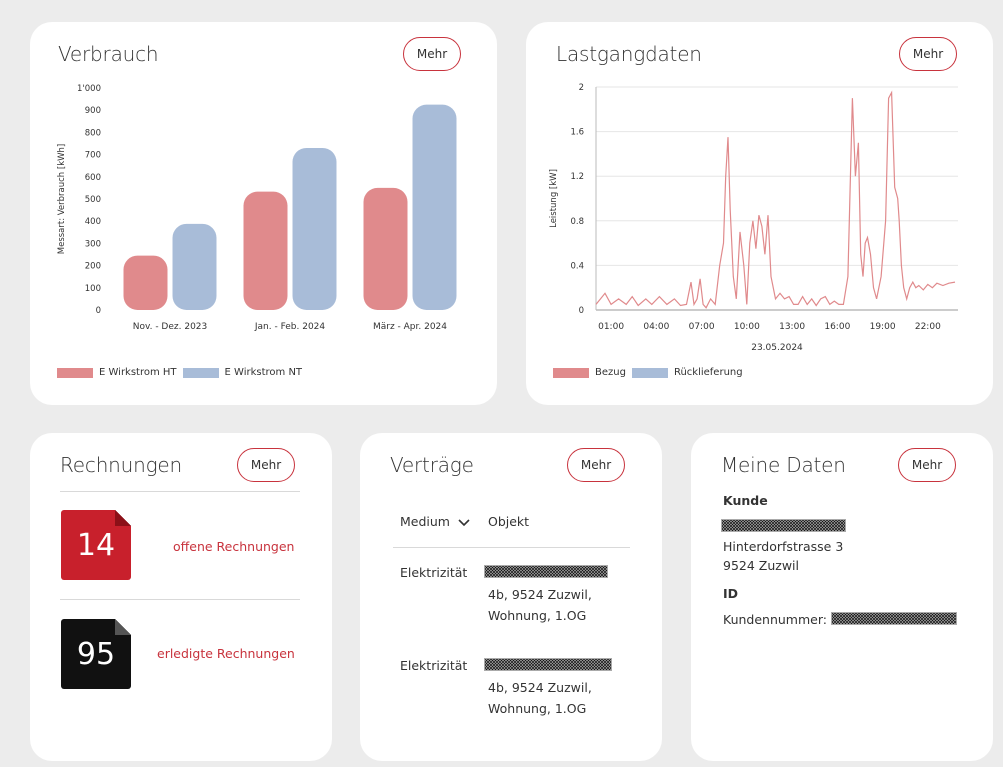 This screenshot has height=767, width=1003. I want to click on x-tick-label: 22:00, so click(928, 327).